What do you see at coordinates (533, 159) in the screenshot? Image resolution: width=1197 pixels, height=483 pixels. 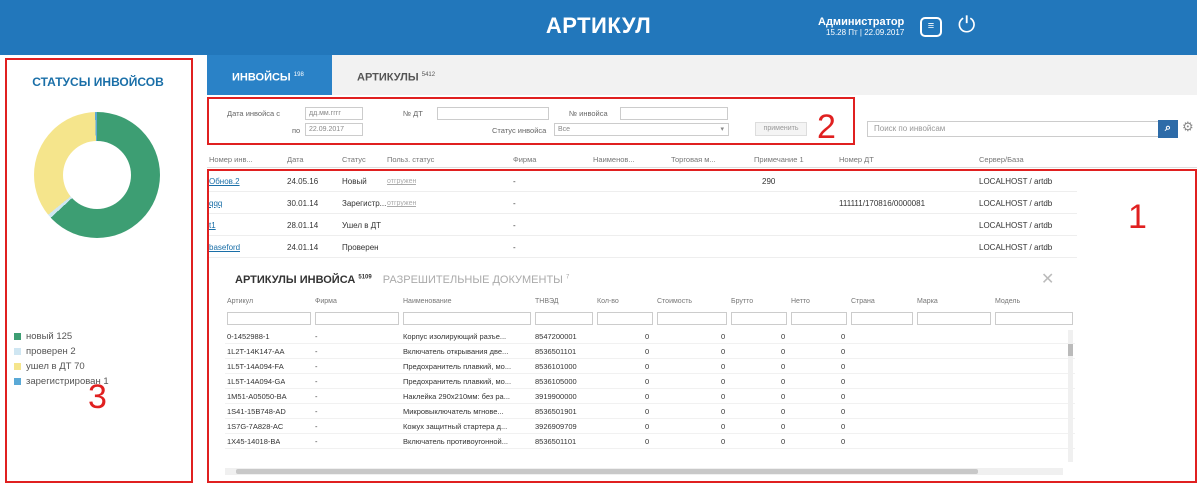 I see `column-header: Фирма` at bounding box center [533, 159].